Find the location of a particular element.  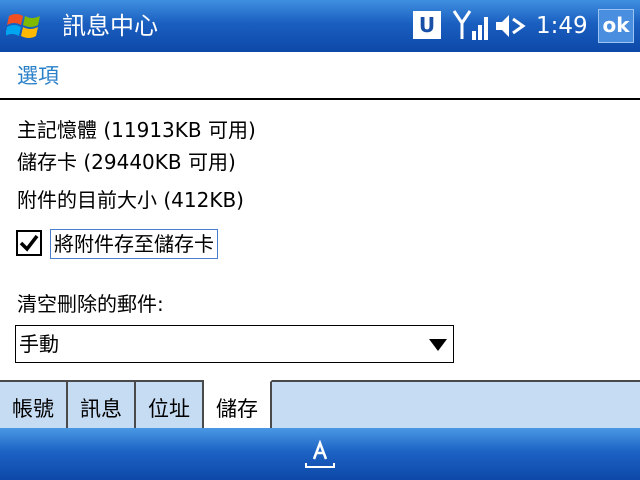

empty-deleted-dropdown: 手動 is located at coordinates (234, 344).